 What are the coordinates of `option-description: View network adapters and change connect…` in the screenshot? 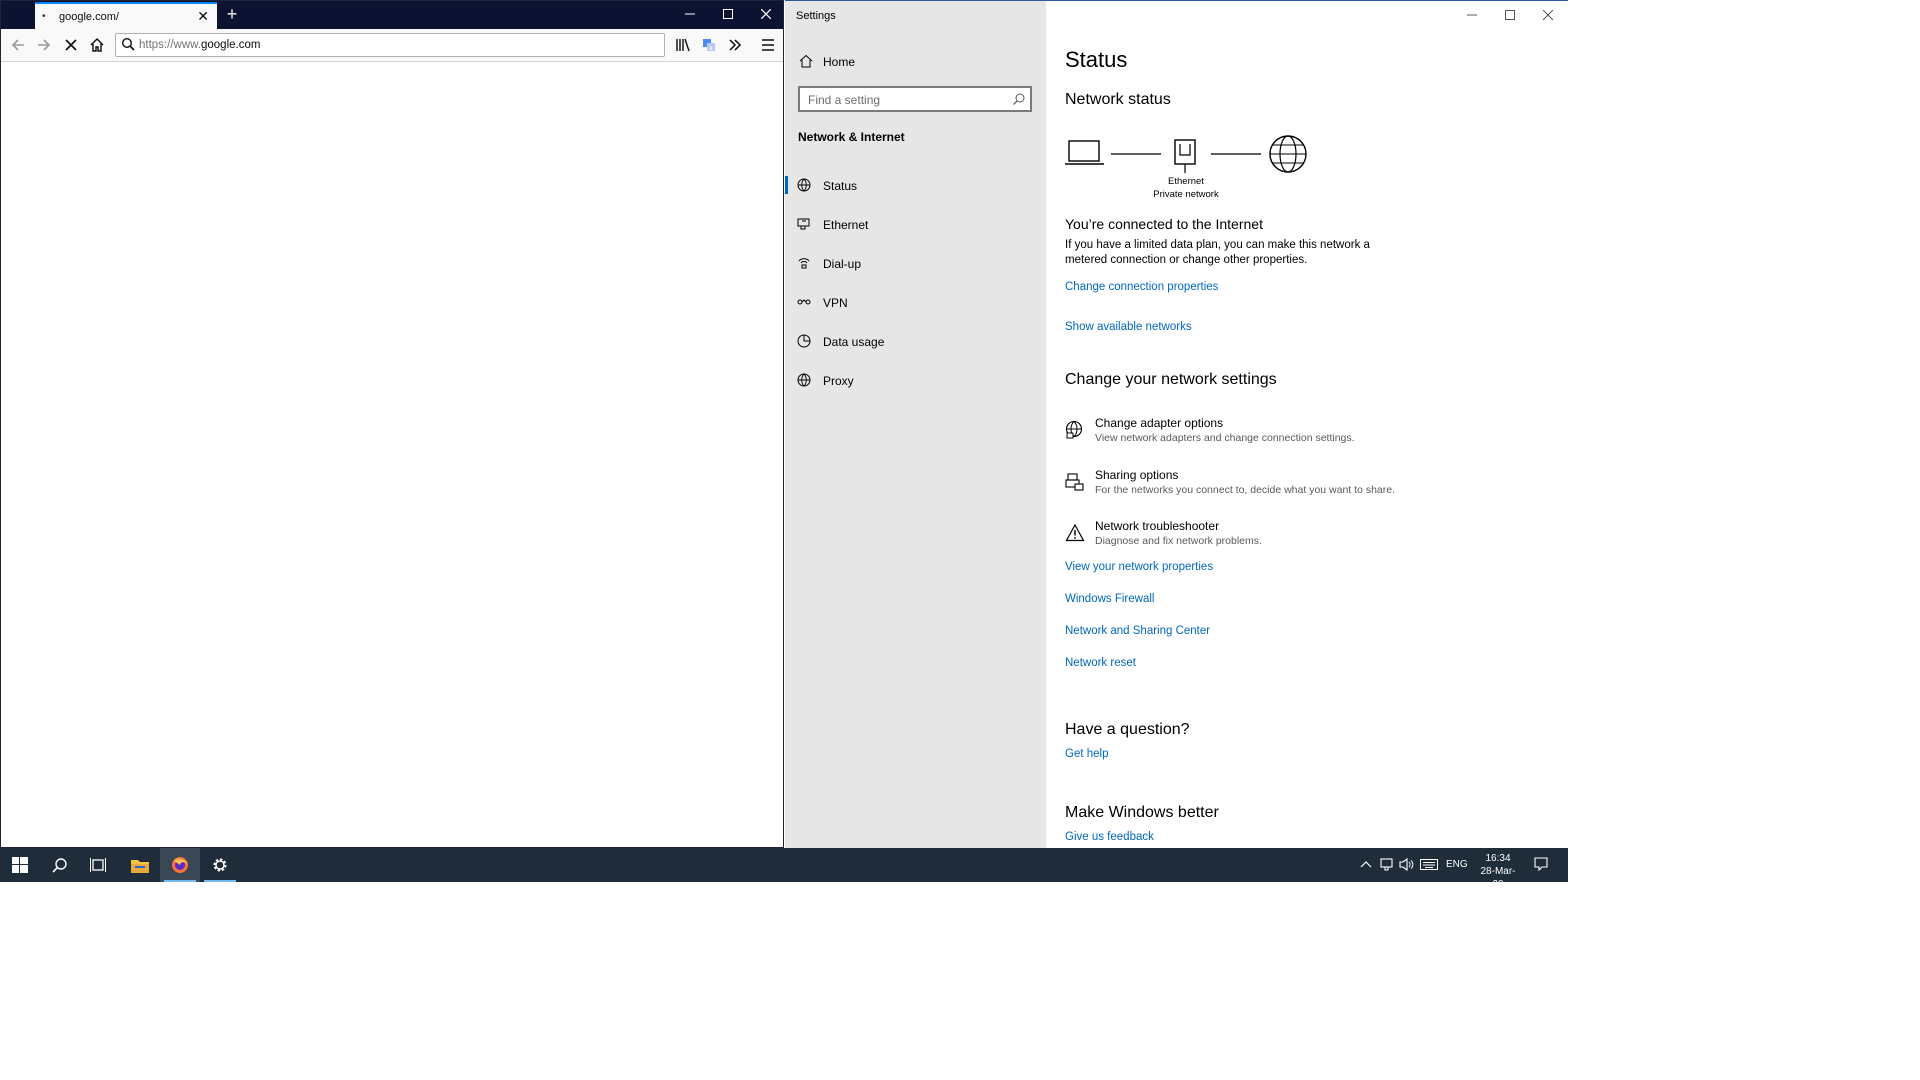 It's located at (1225, 438).